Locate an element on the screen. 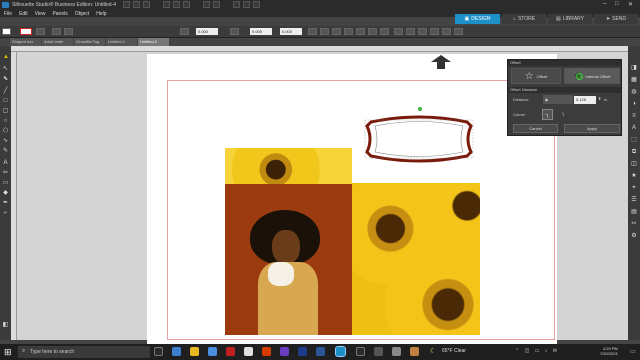 This screenshot has height=360, width=640. pen-tool-icon: ✒ is located at coordinates (5, 203).